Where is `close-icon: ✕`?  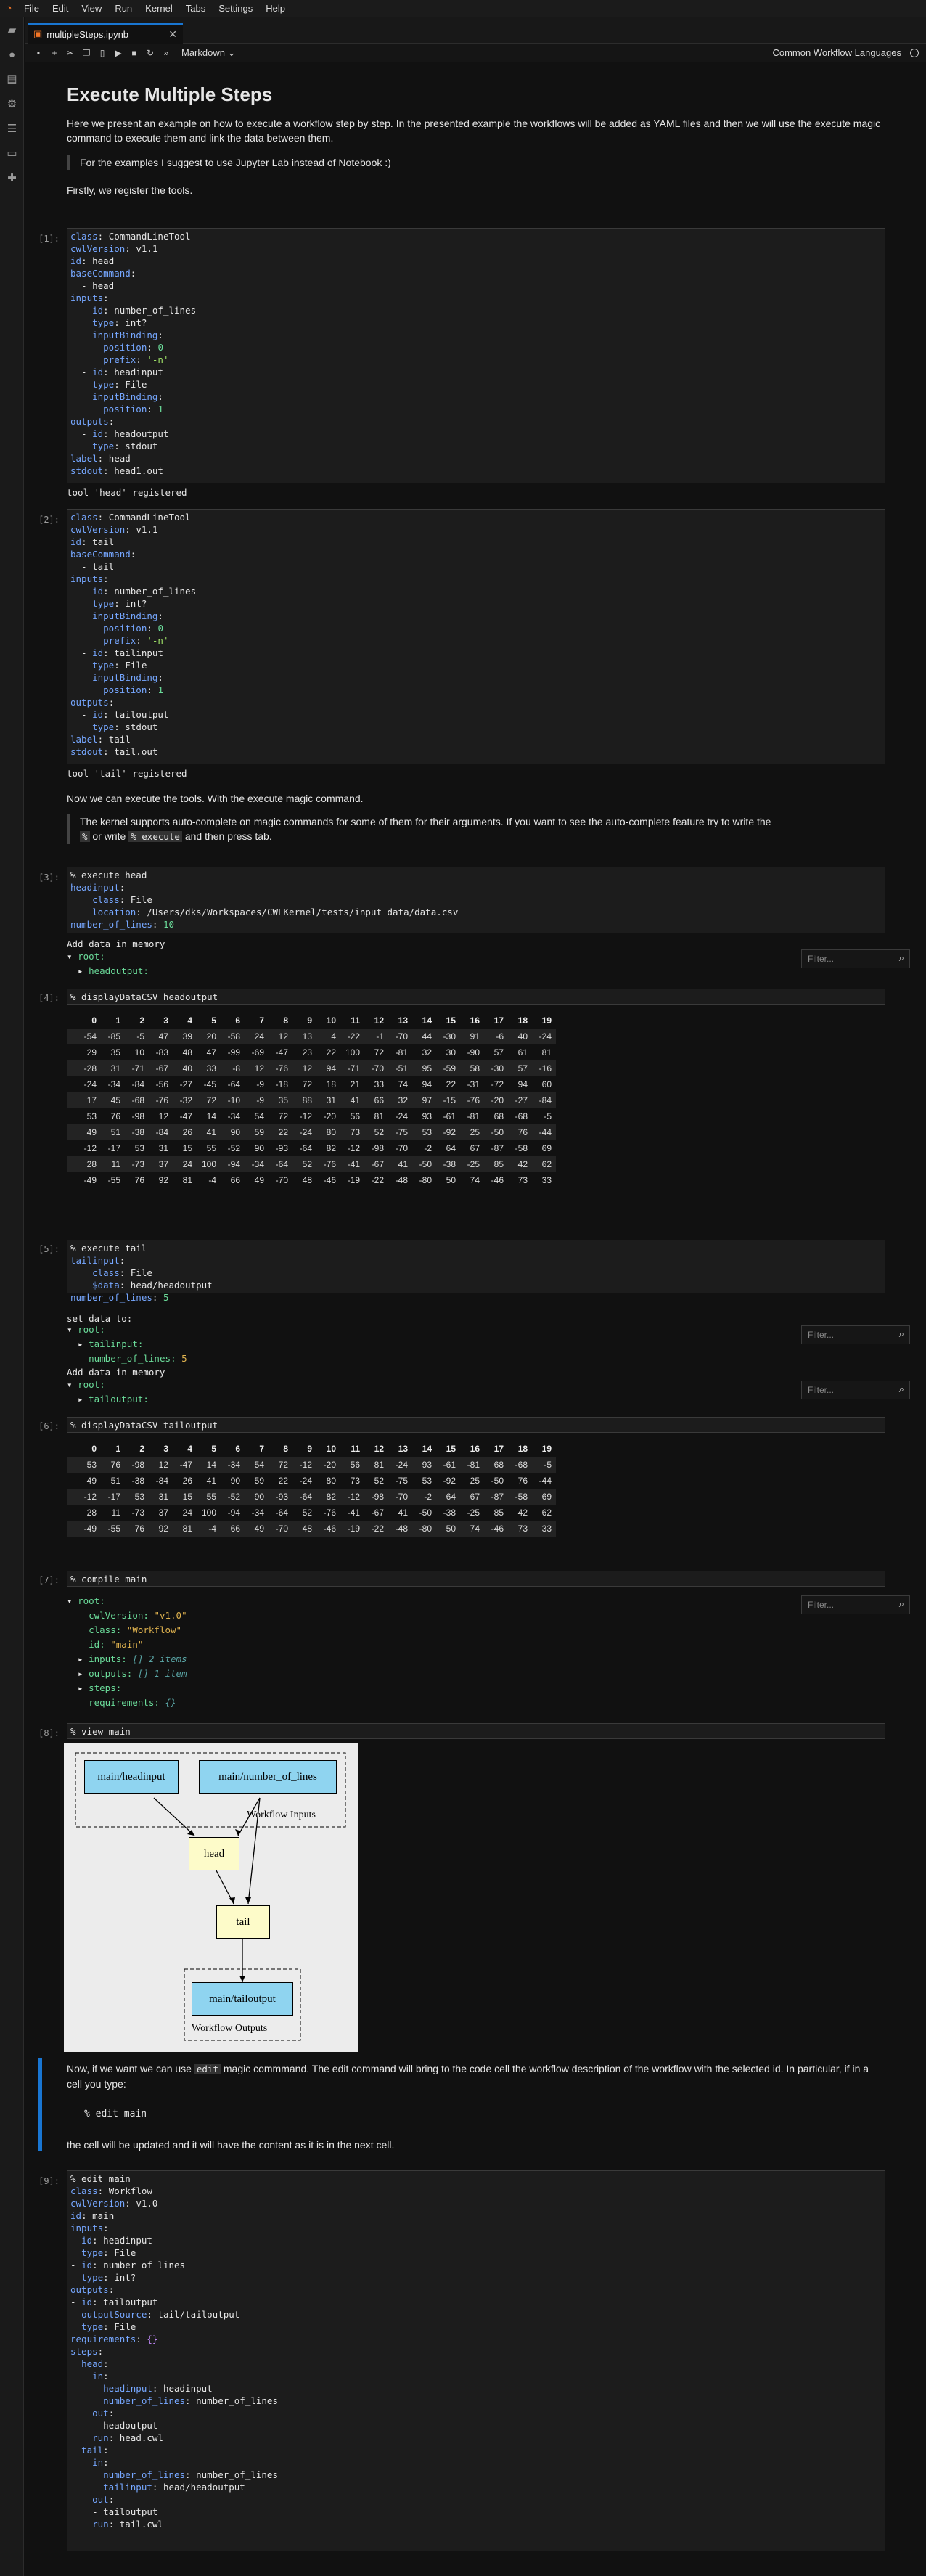 close-icon: ✕ is located at coordinates (172, 34).